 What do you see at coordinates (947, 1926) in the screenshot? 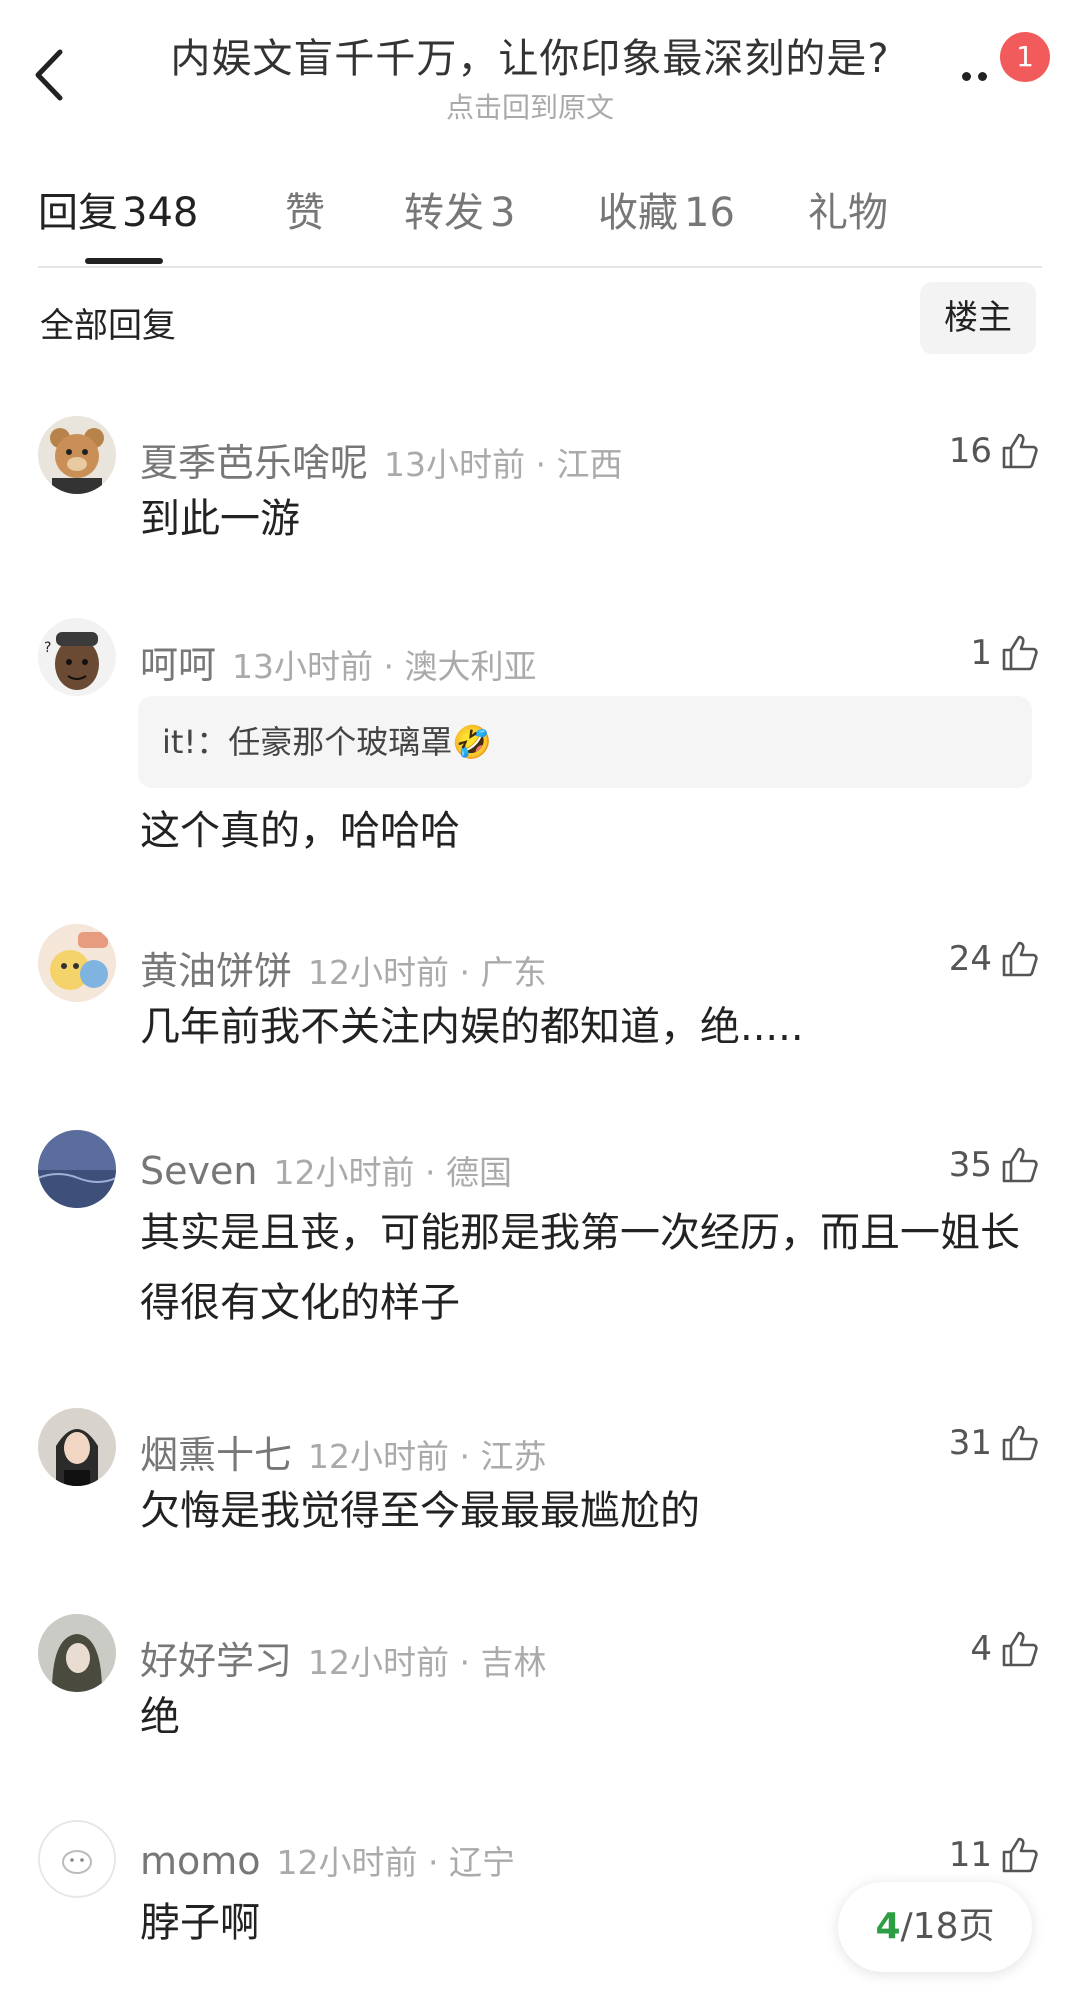
I see `total-pages: /18页` at bounding box center [947, 1926].